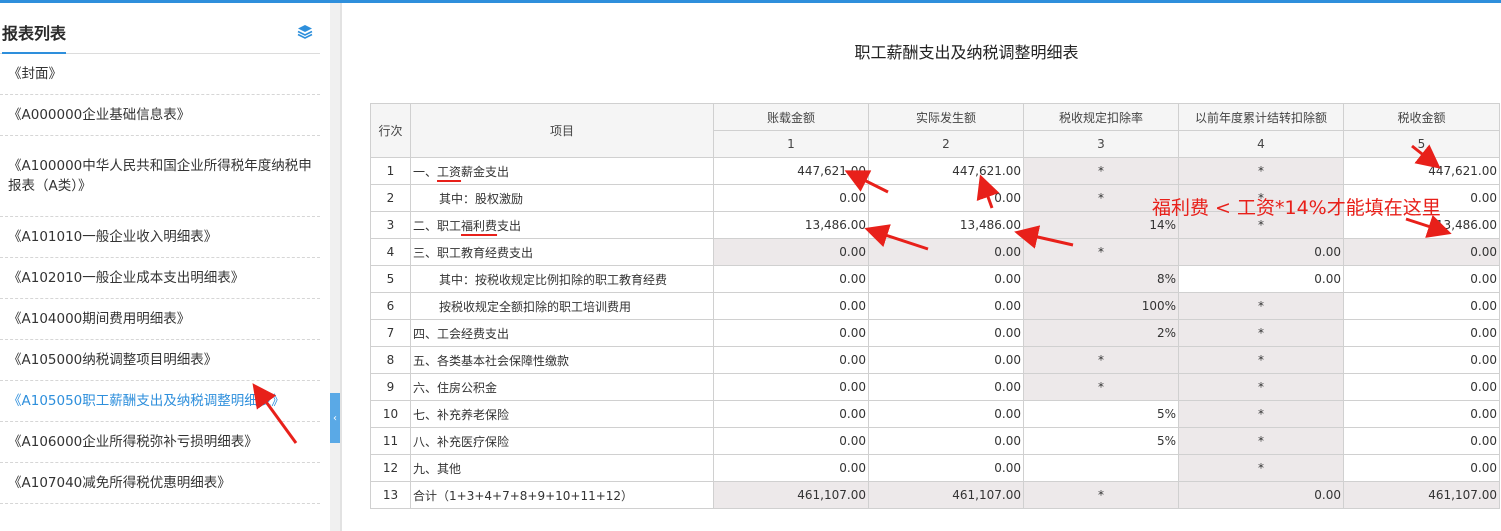  I want to click on cell-book-amount: 447,621.00, so click(791, 171).